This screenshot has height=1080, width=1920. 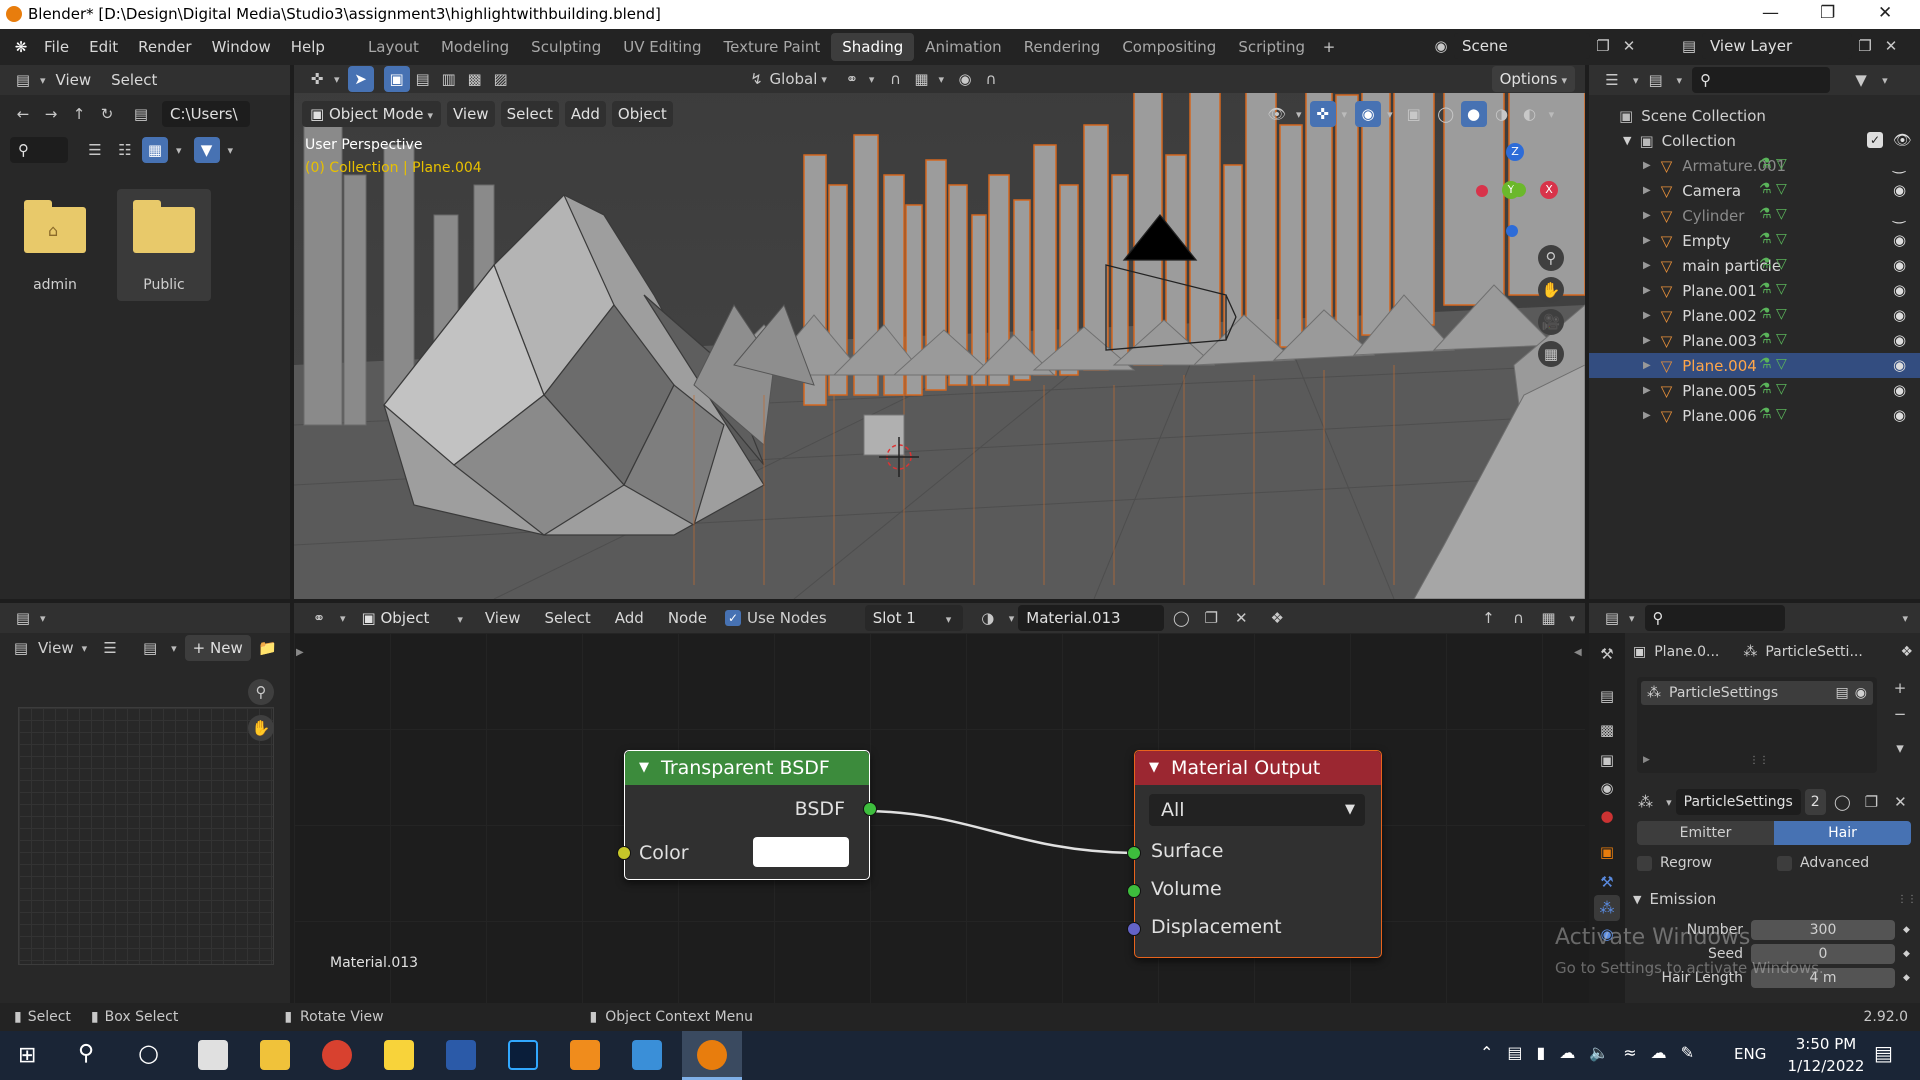 I want to click on onedrive-icon: ☁, so click(x=1659, y=1052).